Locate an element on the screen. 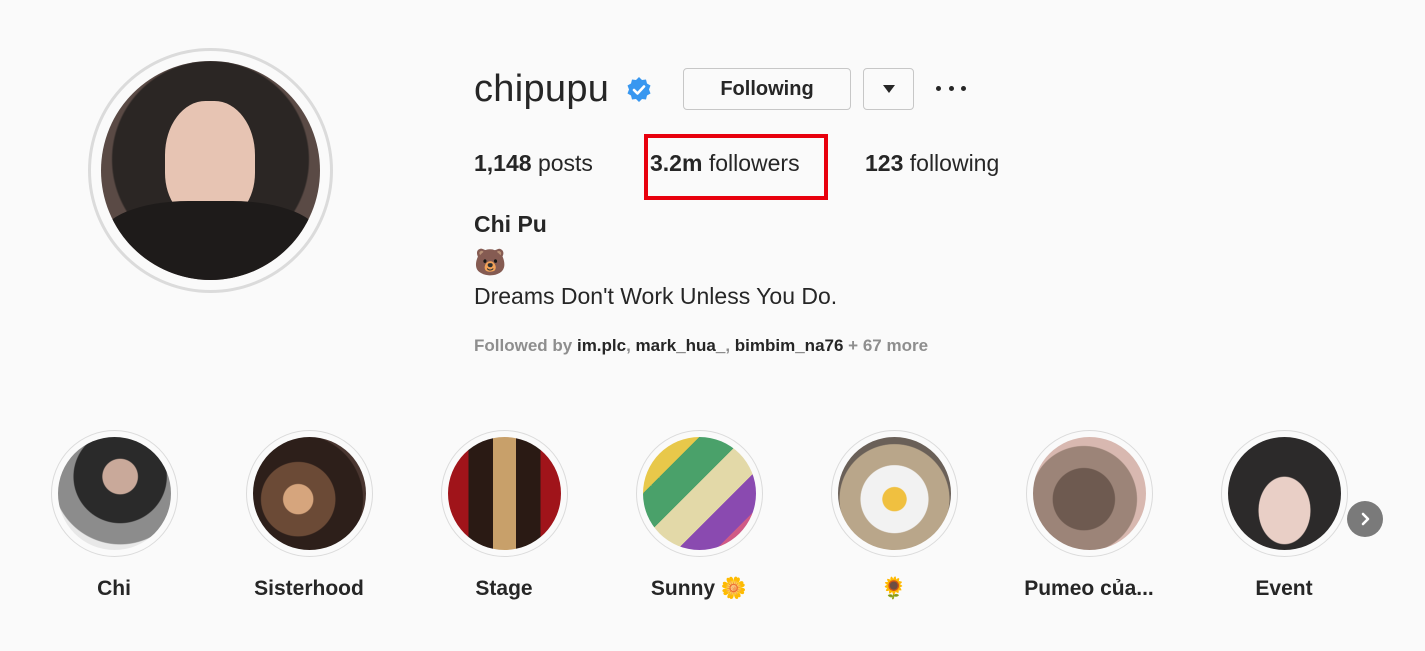 Image resolution: width=1425 pixels, height=651 pixels. mutual-account: bimbim_na76 is located at coordinates (789, 345).